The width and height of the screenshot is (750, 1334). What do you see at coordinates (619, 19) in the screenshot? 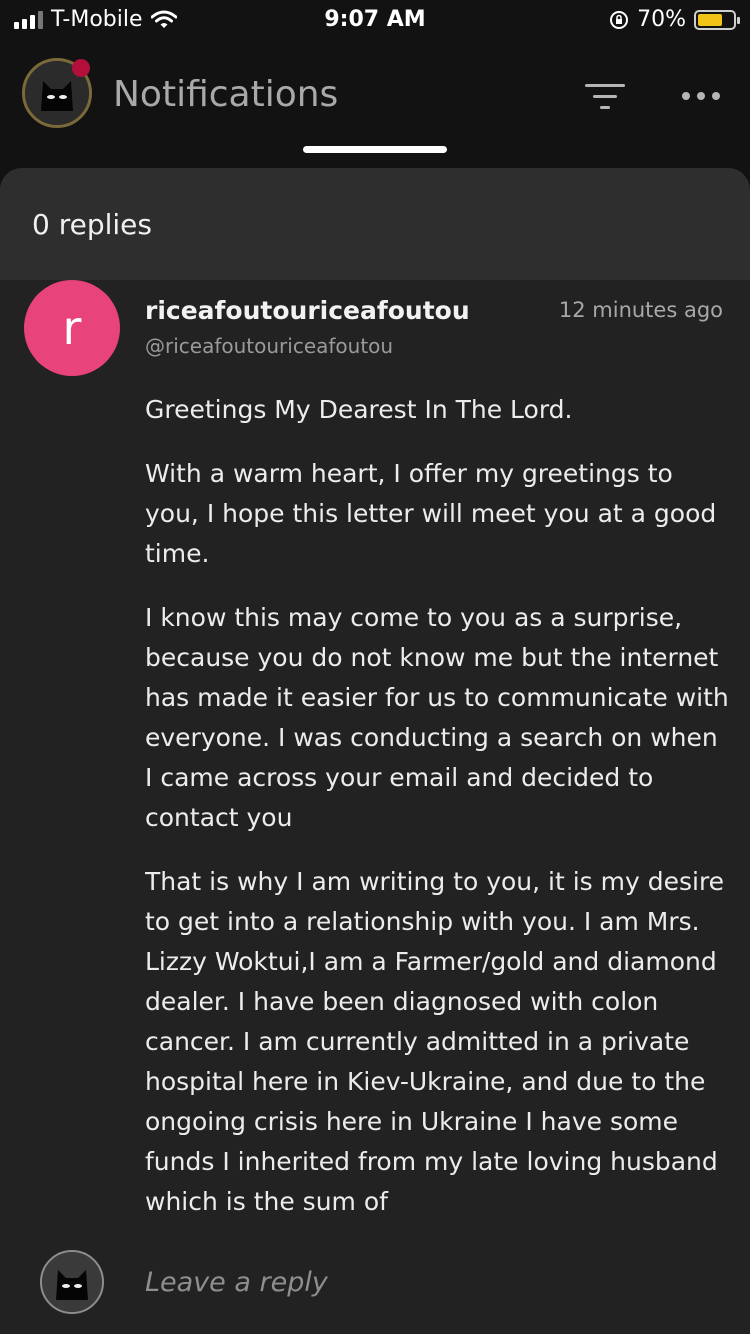
I see `orientation-lock-icon` at bounding box center [619, 19].